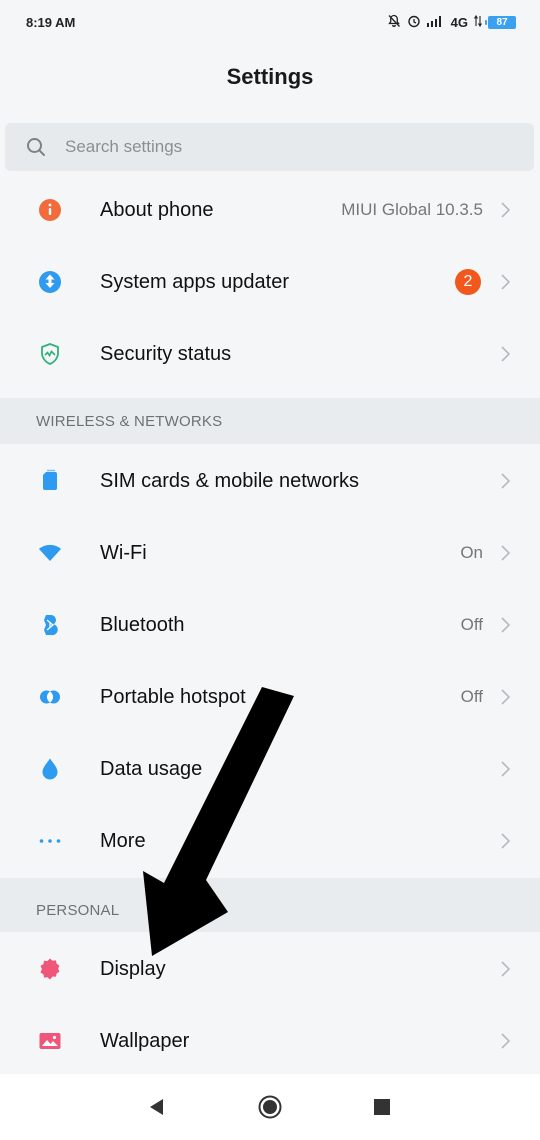 This screenshot has height=1140, width=540. Describe the element at coordinates (270, 841) in the screenshot. I see `settings-row-more: More` at that location.